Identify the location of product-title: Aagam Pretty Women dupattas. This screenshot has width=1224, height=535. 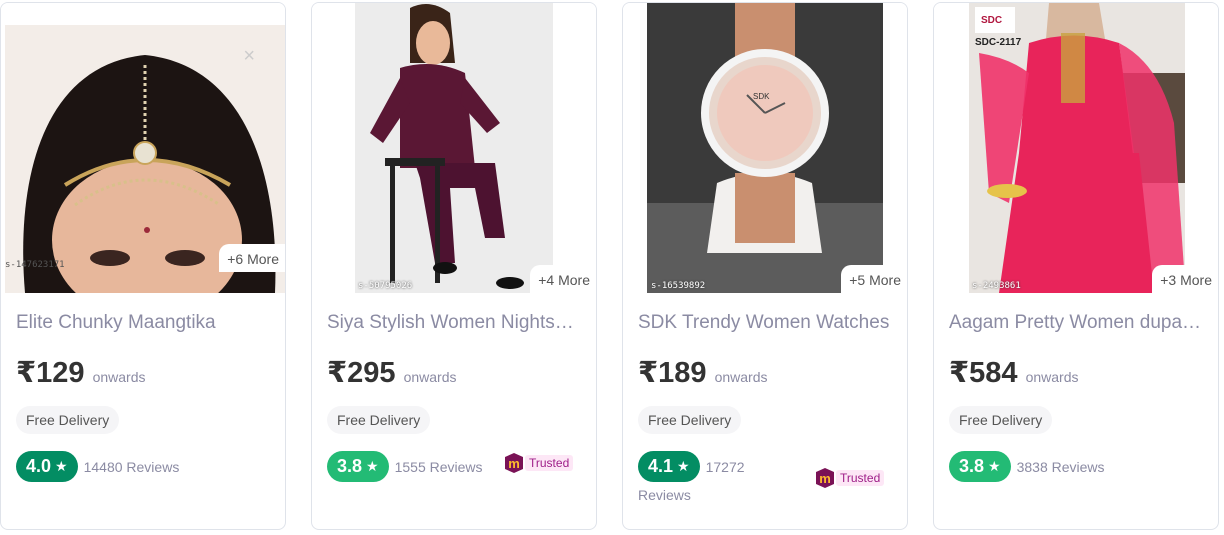
(1077, 323).